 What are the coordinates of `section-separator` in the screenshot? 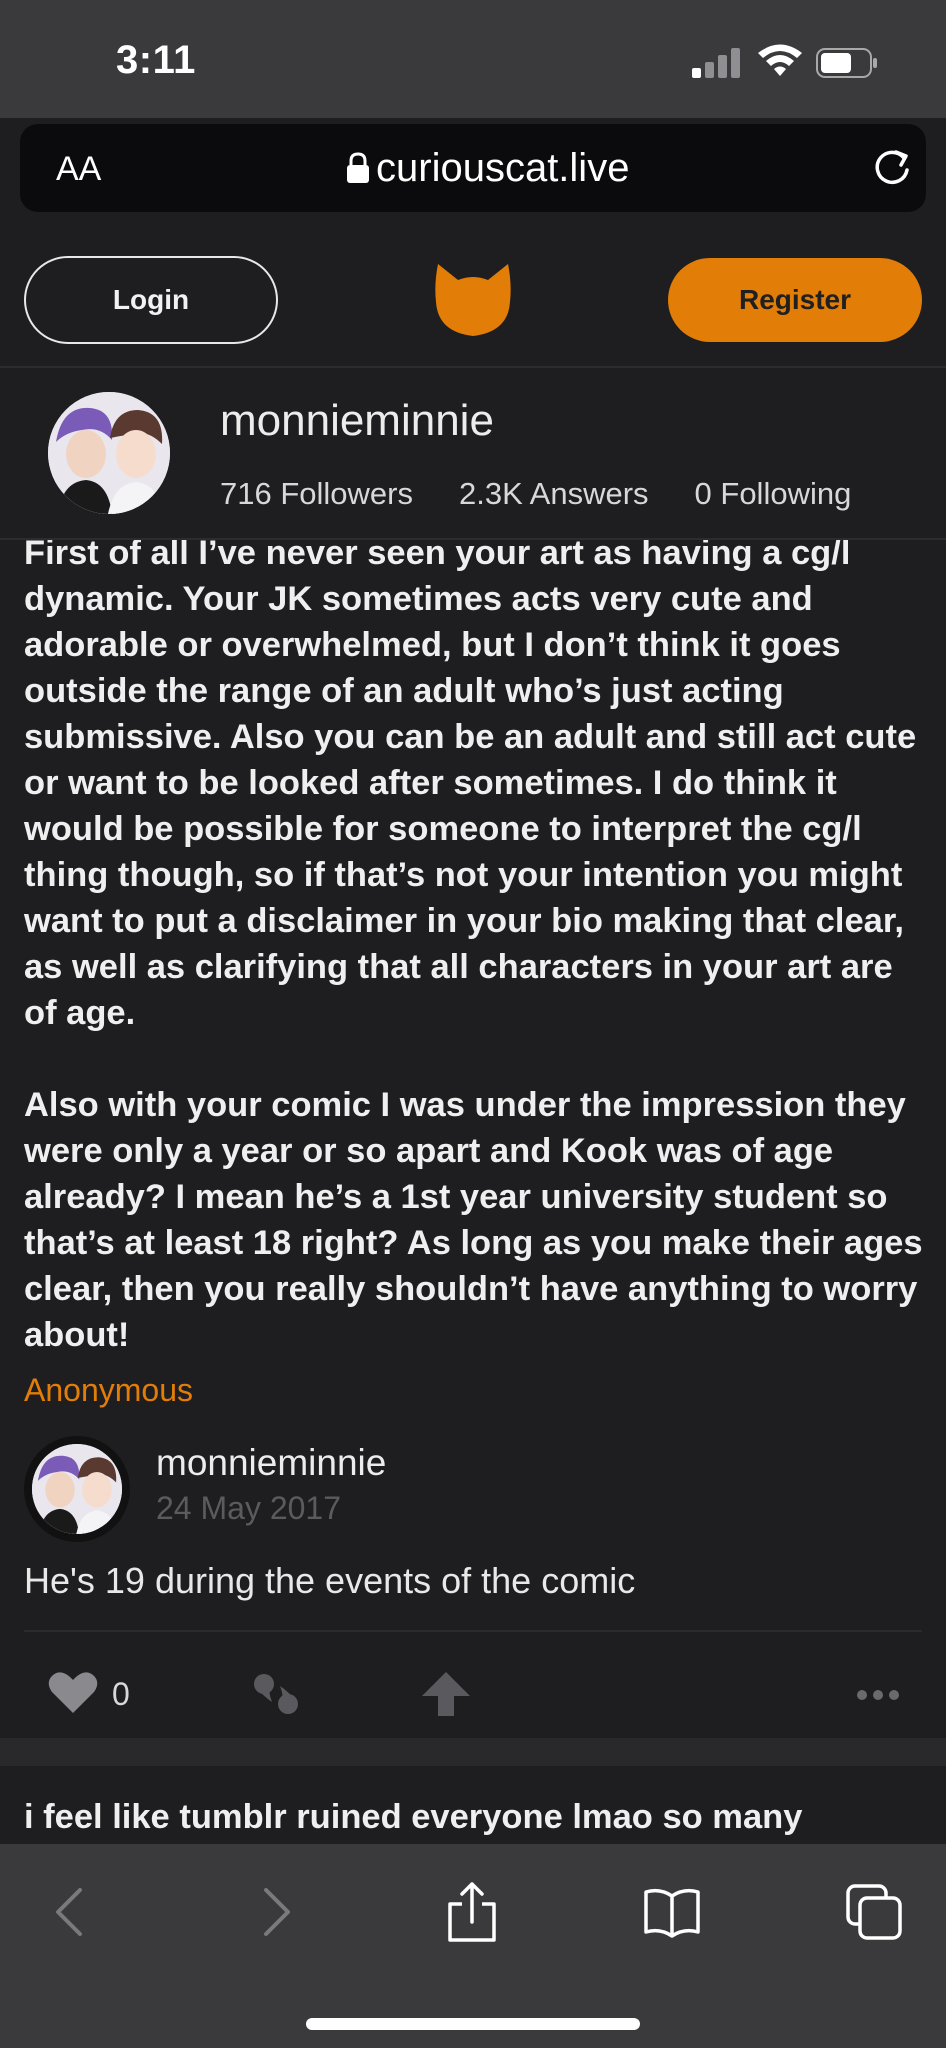 It's located at (473, 1752).